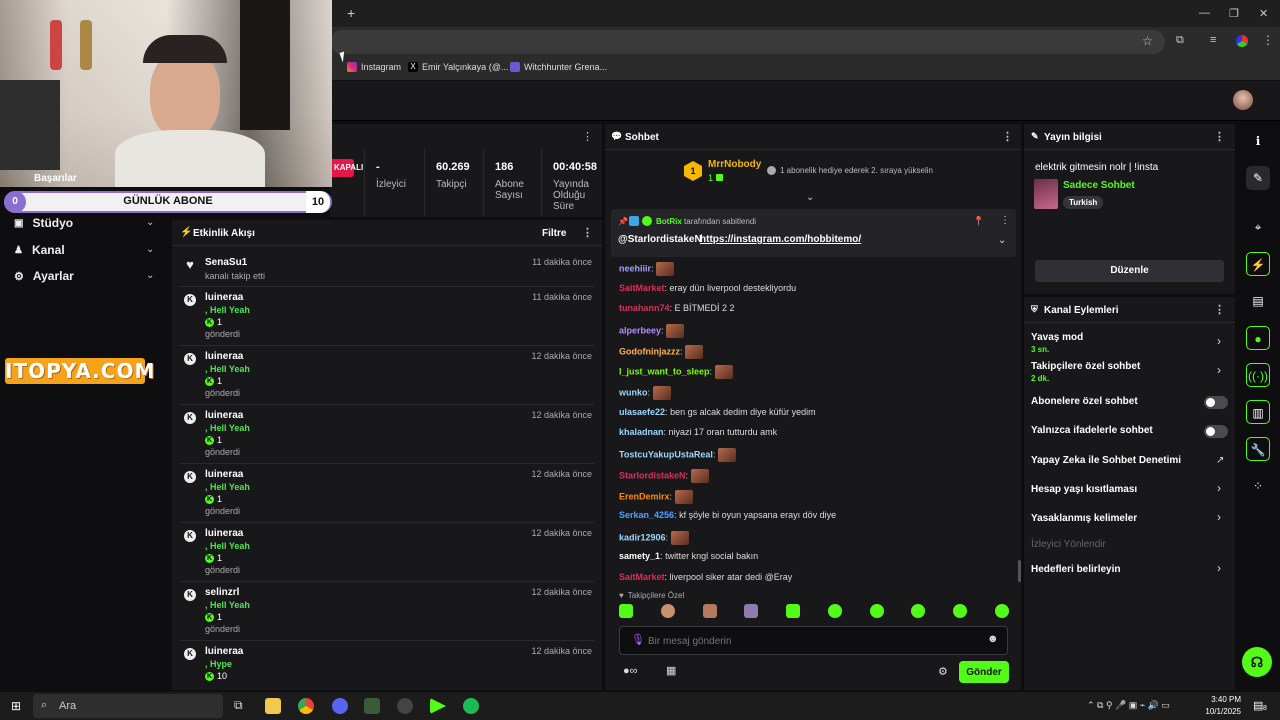 The height and width of the screenshot is (720, 1280). I want to click on filter-button: Filtre, so click(554, 233).